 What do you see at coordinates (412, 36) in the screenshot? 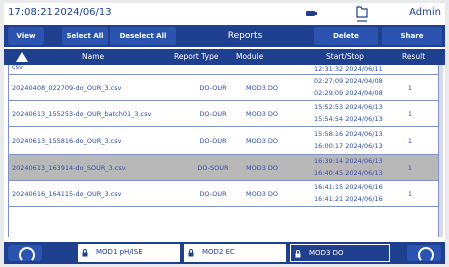
I see `share-button: Share` at bounding box center [412, 36].